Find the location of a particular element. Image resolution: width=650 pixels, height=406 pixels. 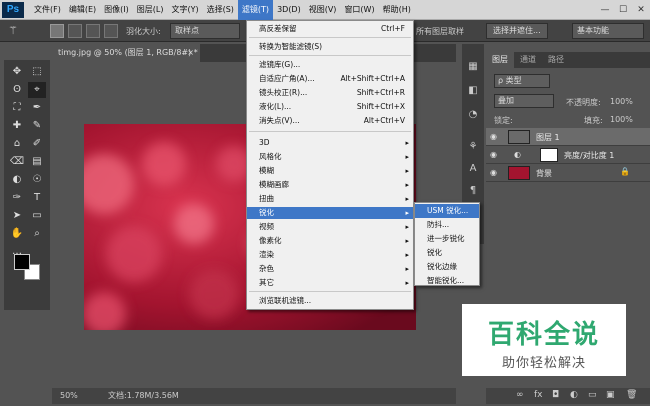

workspace-select: 基本功能 is located at coordinates (608, 31).